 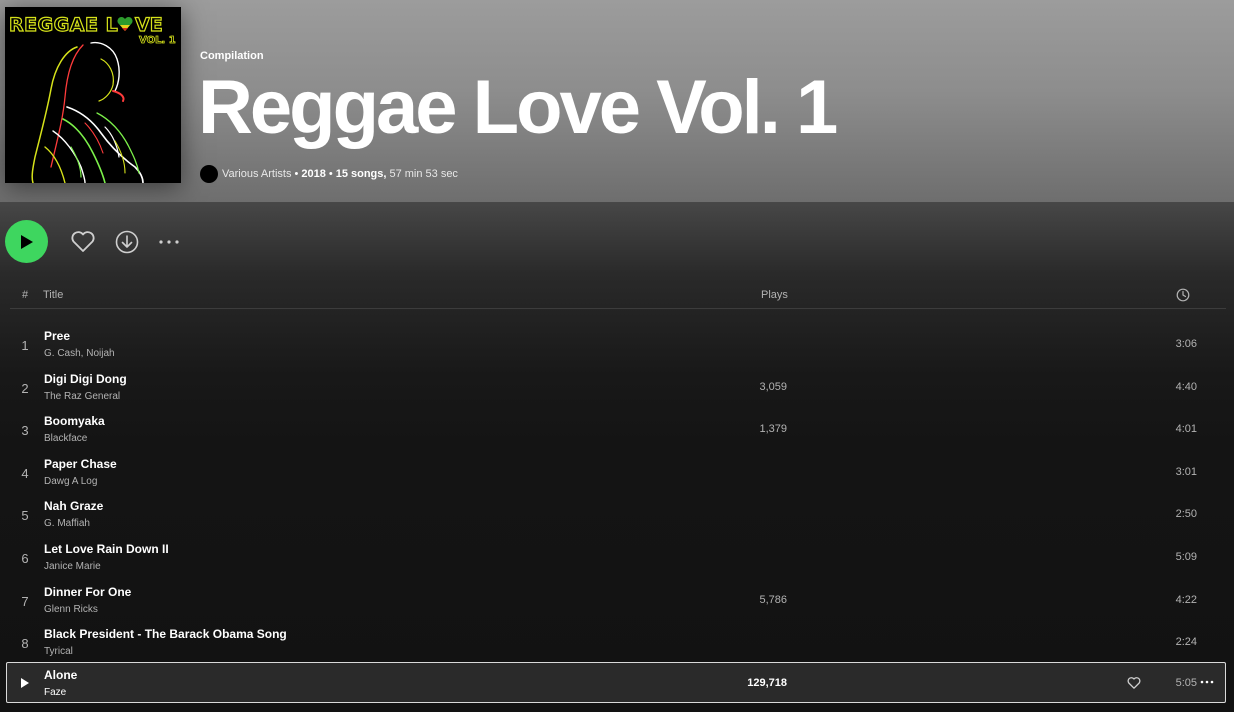 What do you see at coordinates (85, 379) in the screenshot?
I see `track-title: Digi Digi Dong` at bounding box center [85, 379].